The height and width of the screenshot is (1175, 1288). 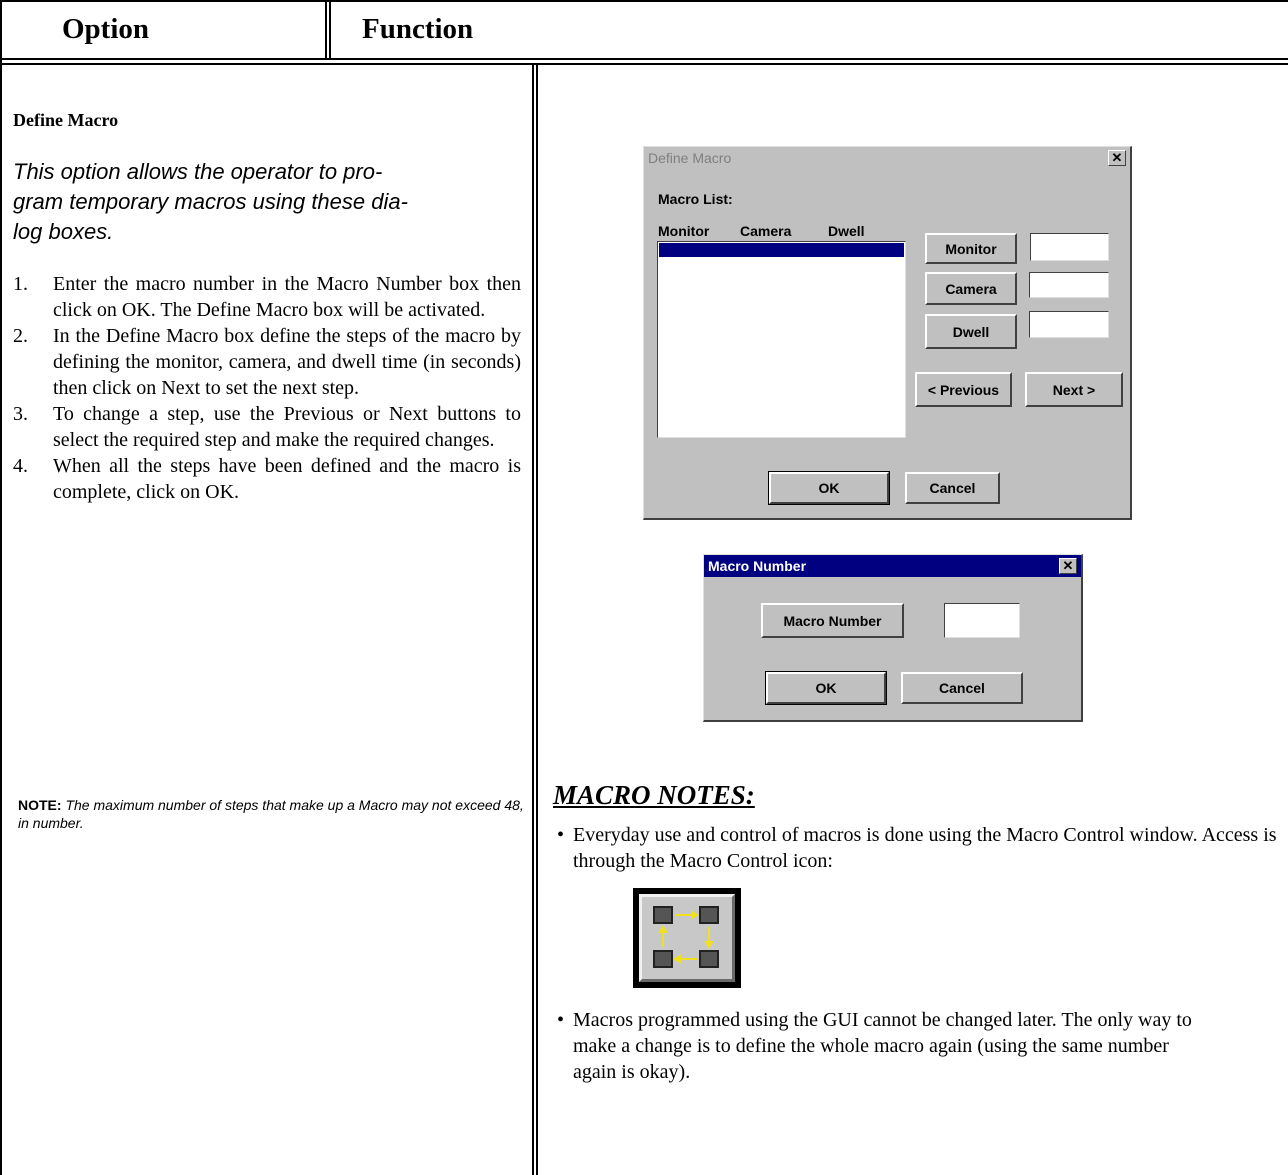 What do you see at coordinates (418, 28) in the screenshot?
I see `header-function: Function` at bounding box center [418, 28].